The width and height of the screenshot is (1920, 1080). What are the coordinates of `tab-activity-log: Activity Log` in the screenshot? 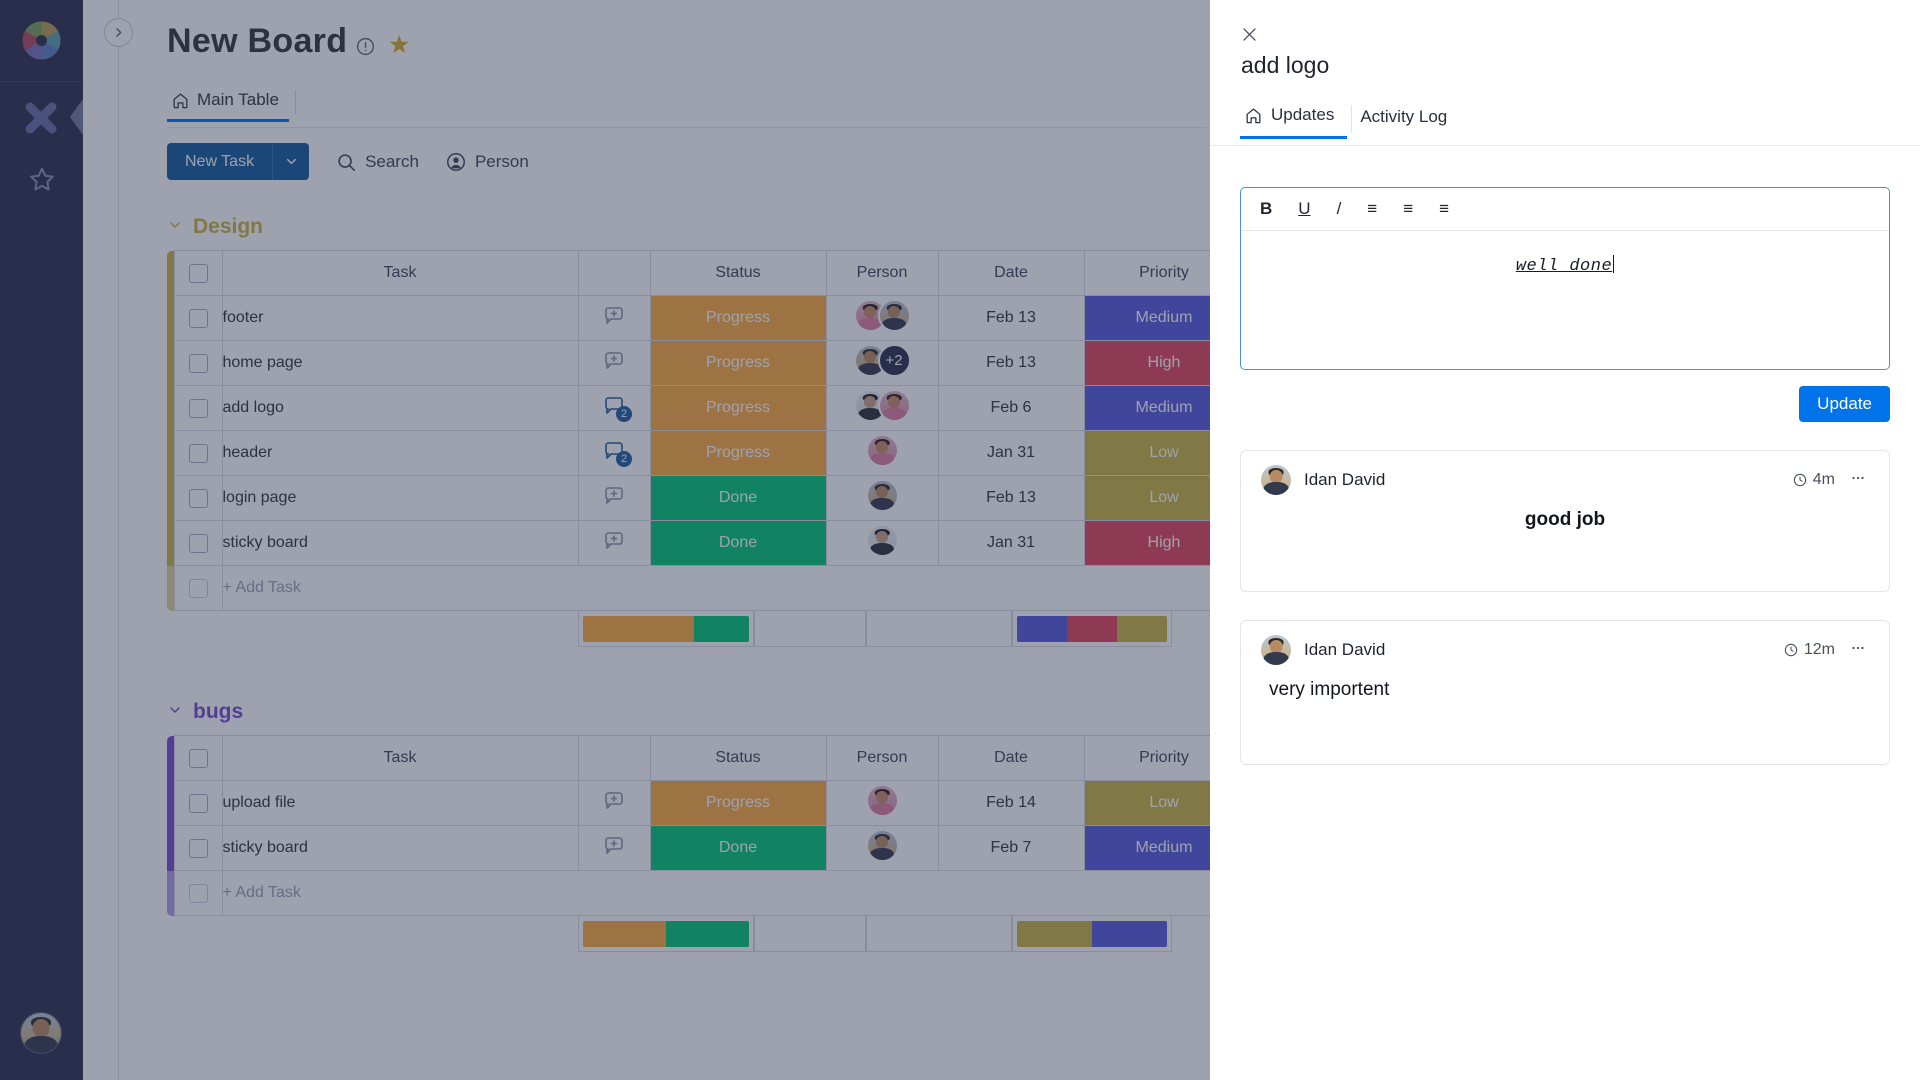 It's located at (1408, 122).